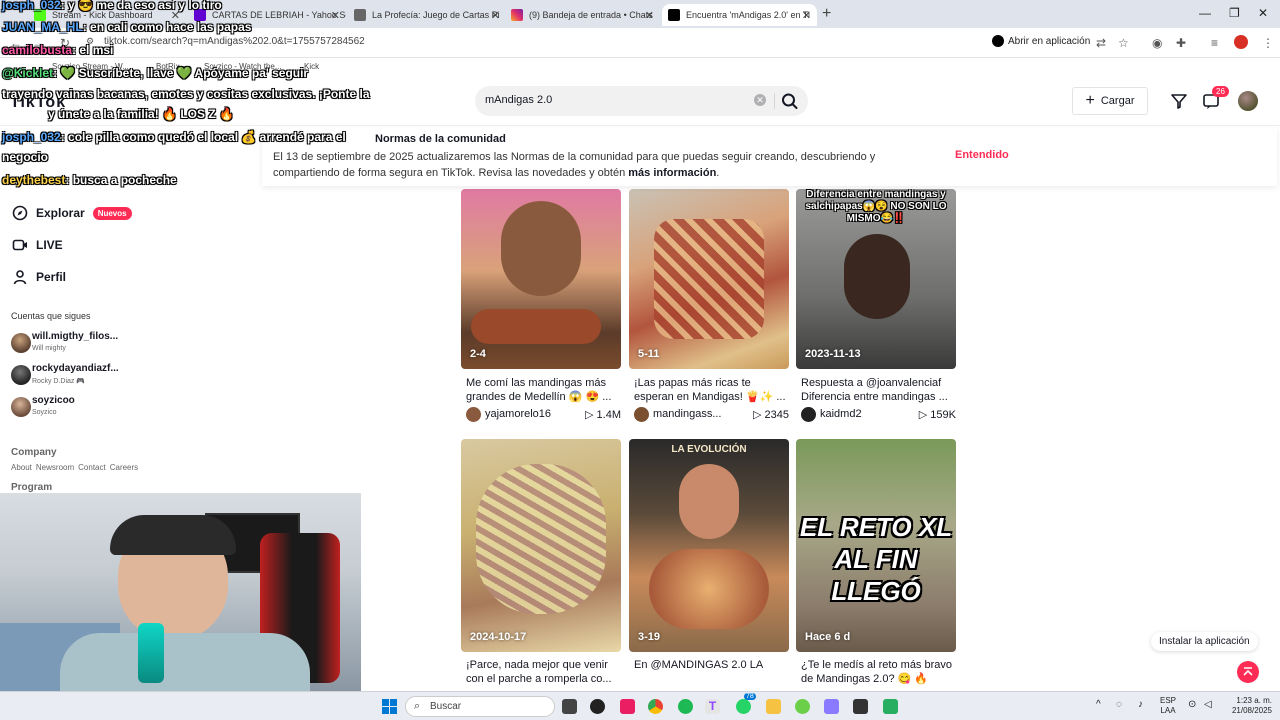 The image size is (1280, 720). I want to click on minimize-button: —, so click(1205, 13).